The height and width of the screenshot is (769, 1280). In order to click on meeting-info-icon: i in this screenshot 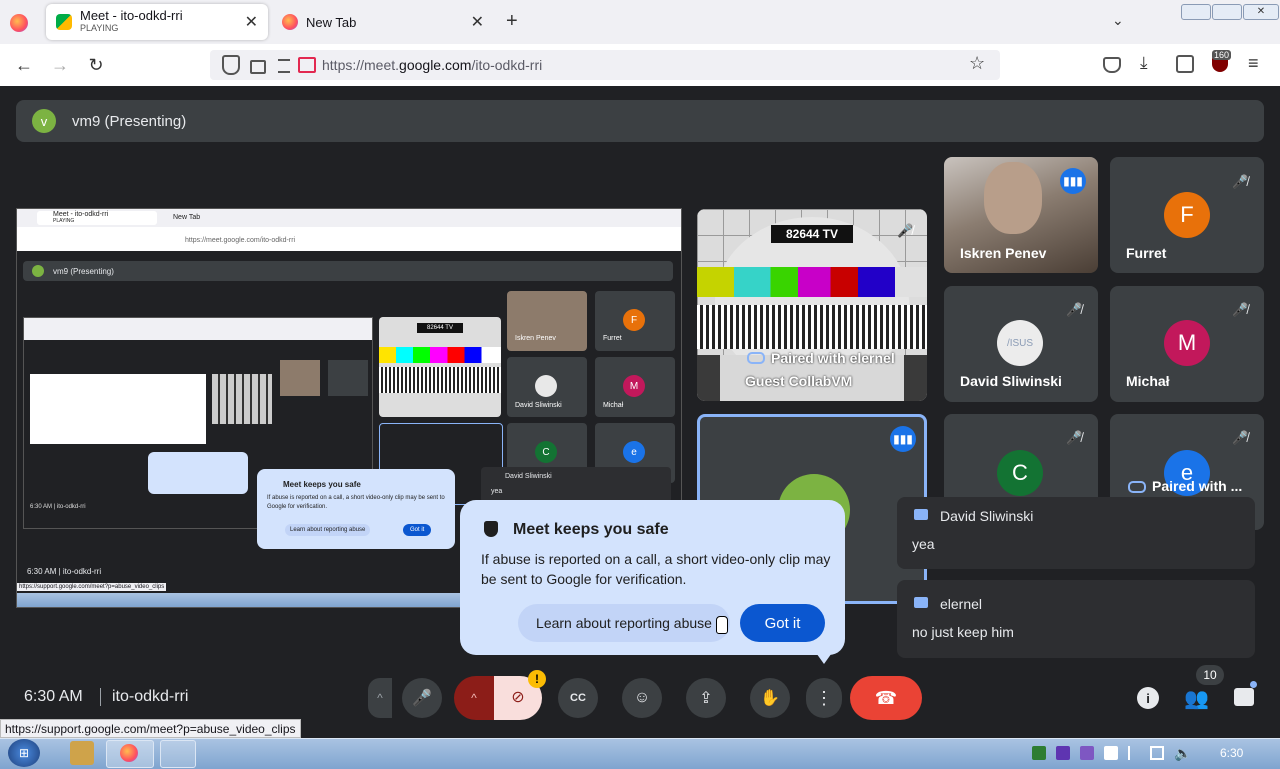, I will do `click(1148, 698)`.